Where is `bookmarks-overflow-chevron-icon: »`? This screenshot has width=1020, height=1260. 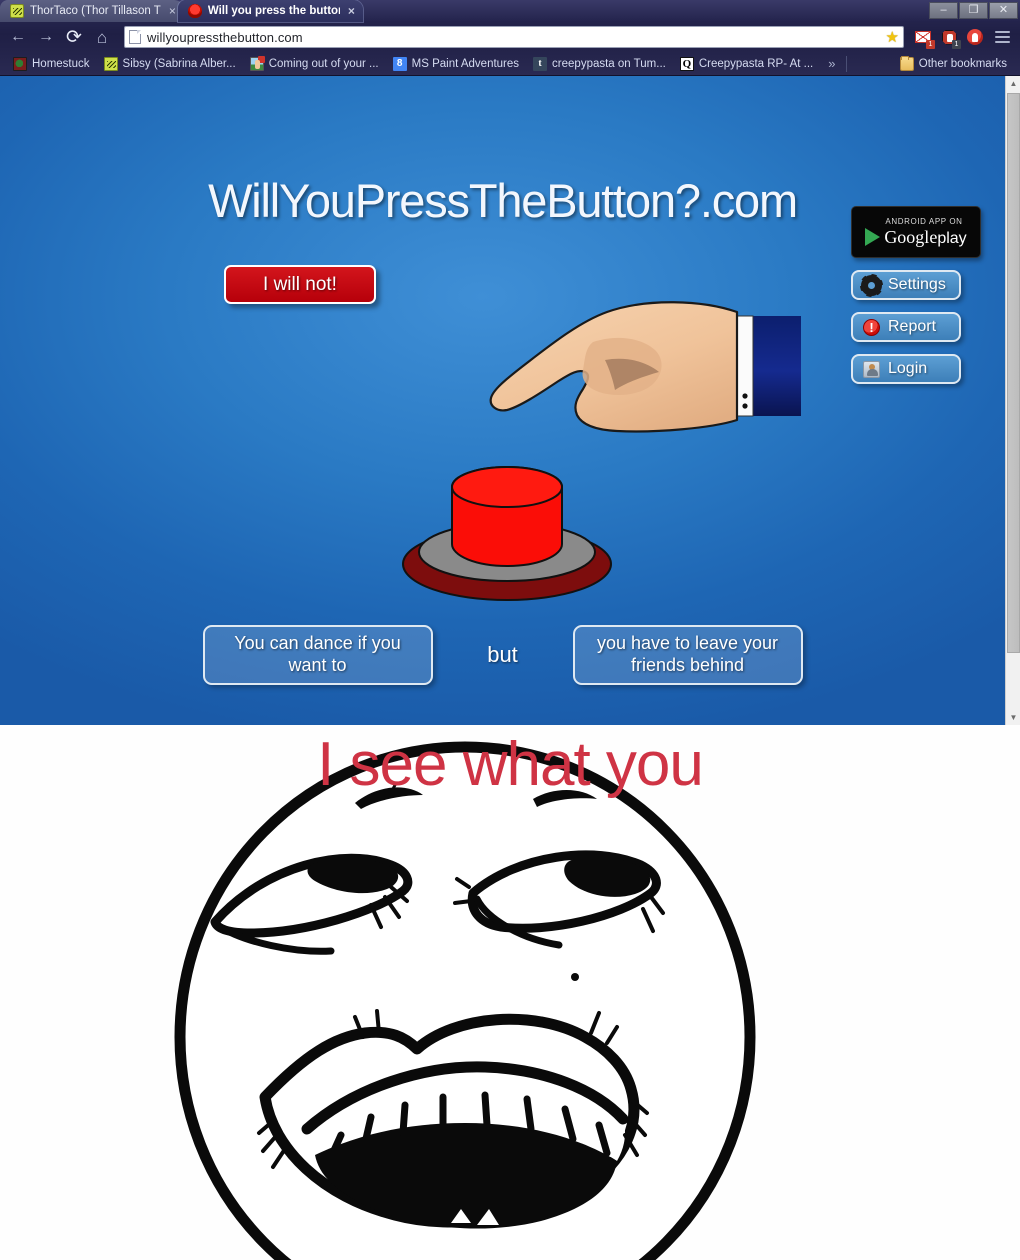
bookmarks-overflow-chevron-icon: » is located at coordinates (831, 63).